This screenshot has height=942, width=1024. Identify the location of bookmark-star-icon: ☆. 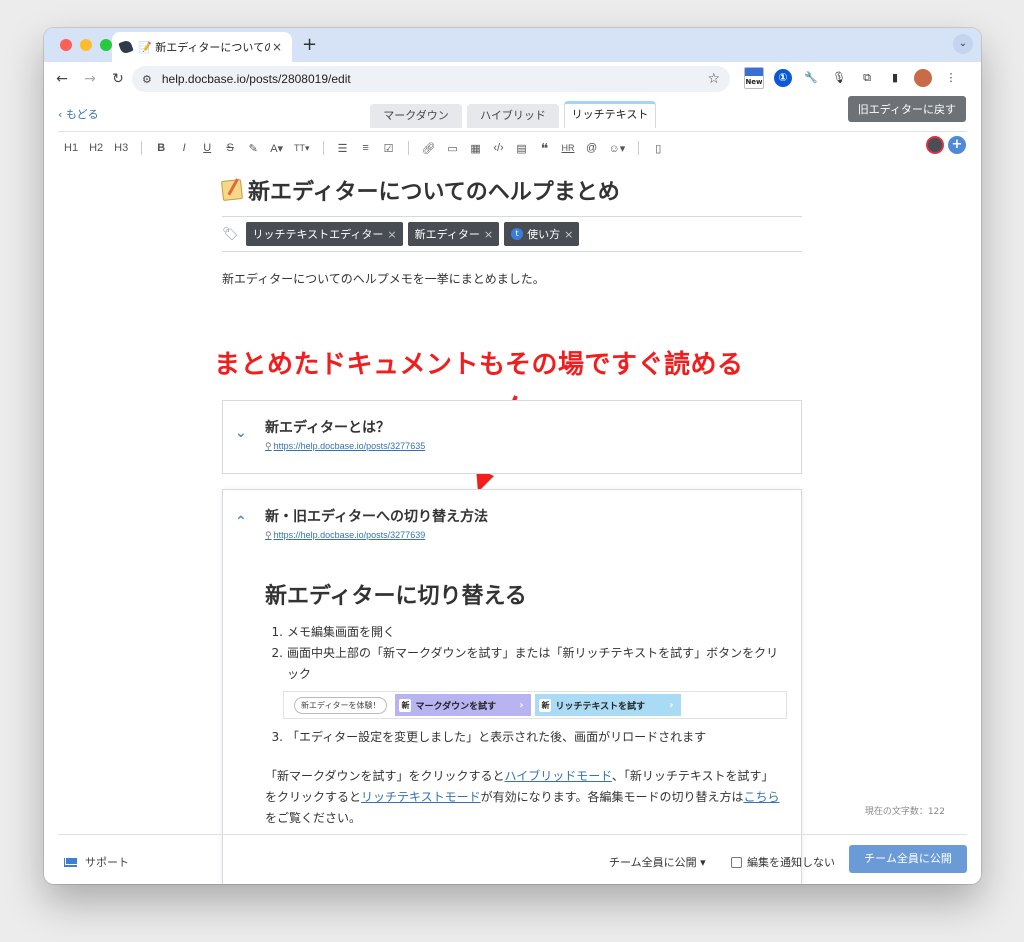
(713, 79).